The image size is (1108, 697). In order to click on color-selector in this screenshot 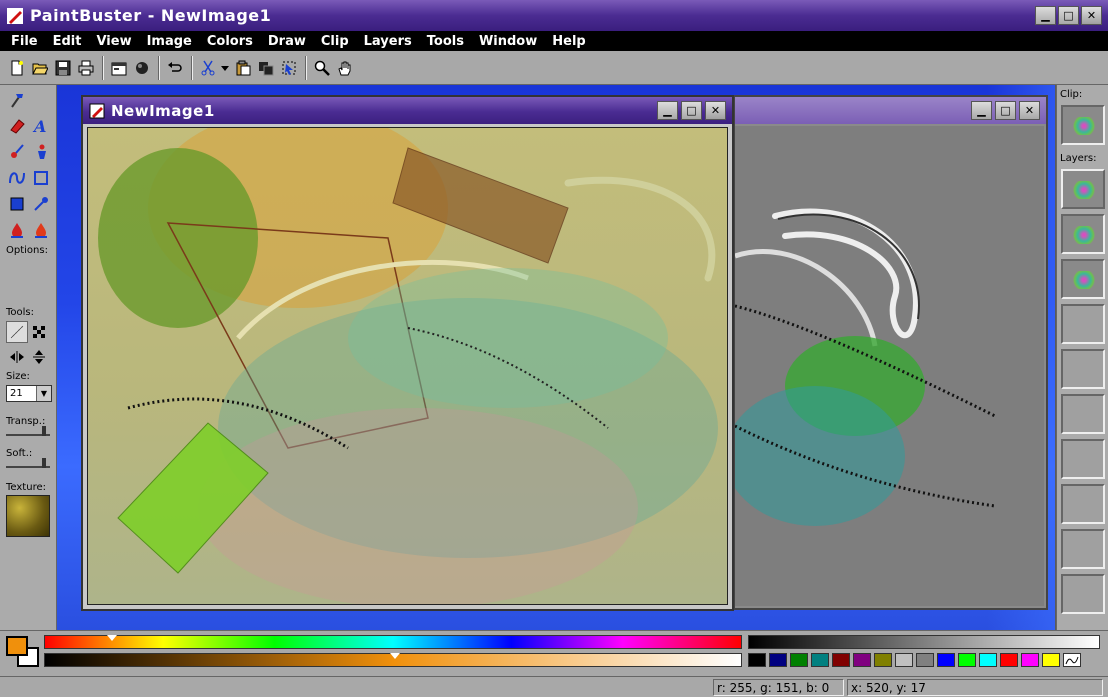, I will do `click(23, 652)`.